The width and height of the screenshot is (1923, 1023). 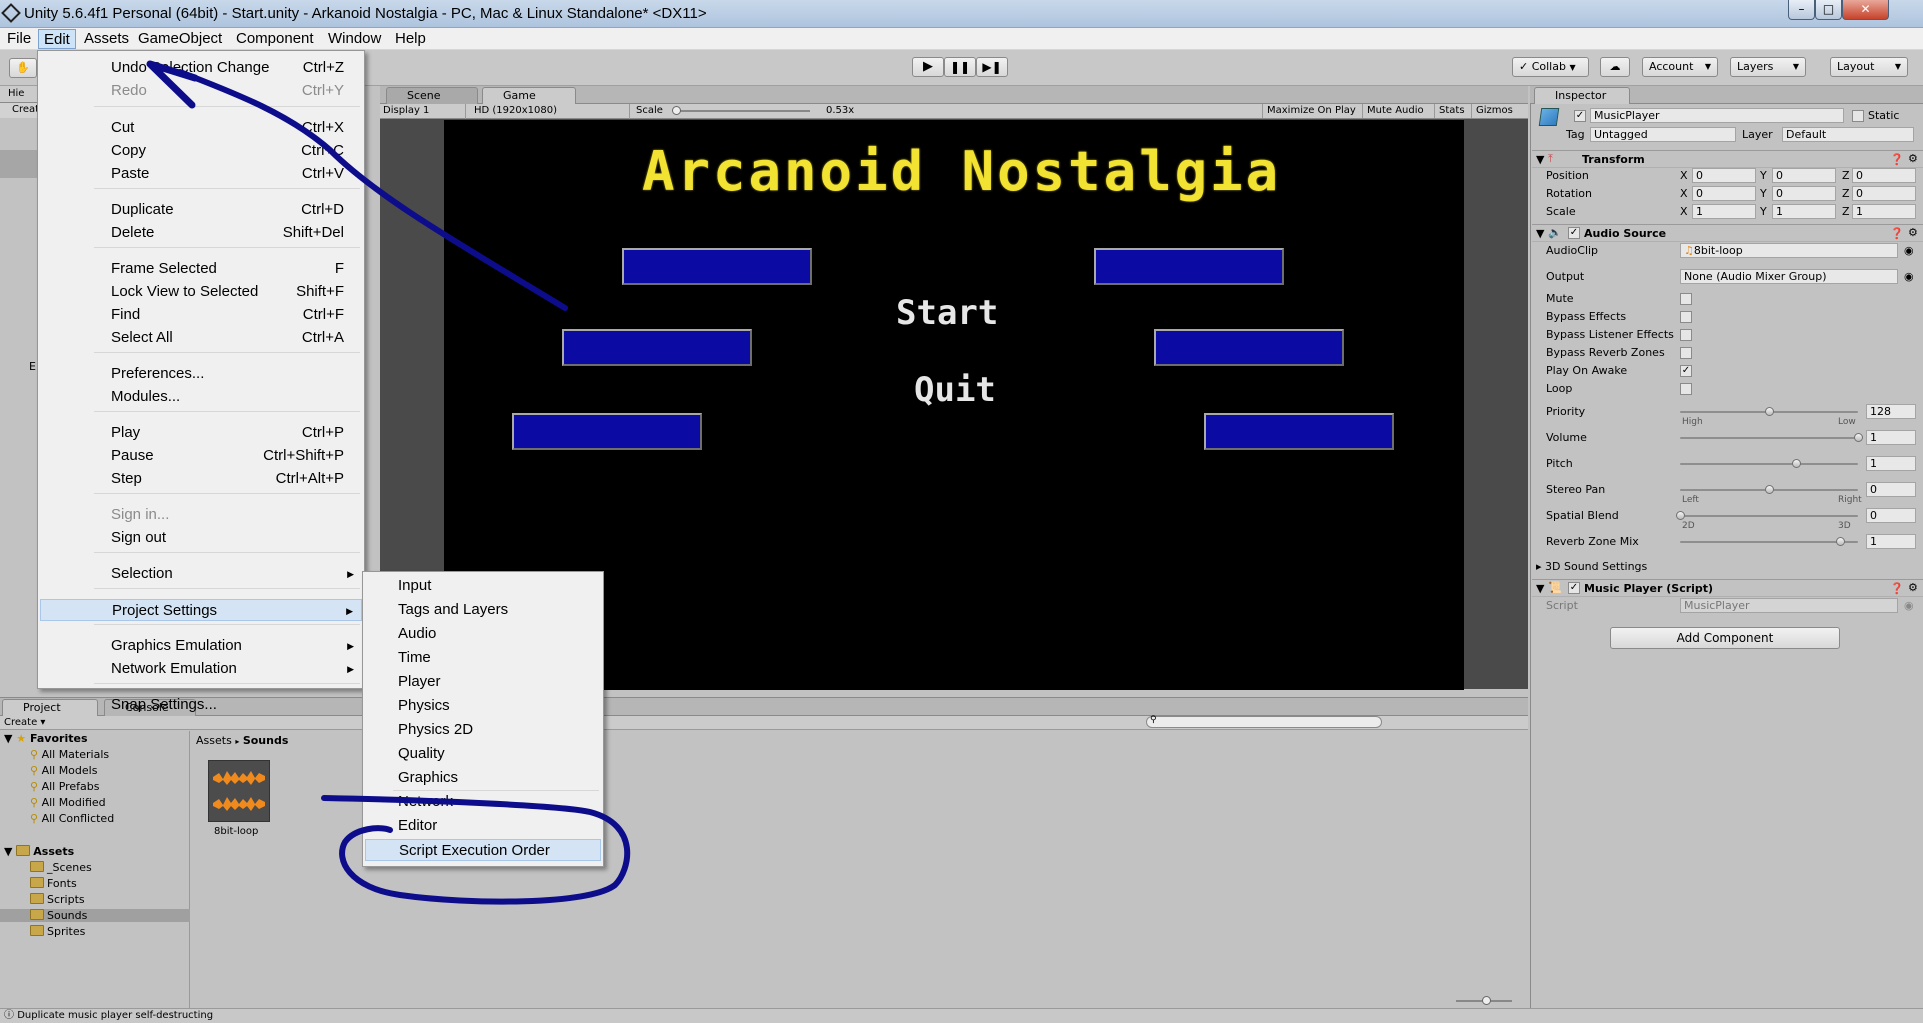 I want to click on asset-folder: Sprites, so click(x=57, y=931).